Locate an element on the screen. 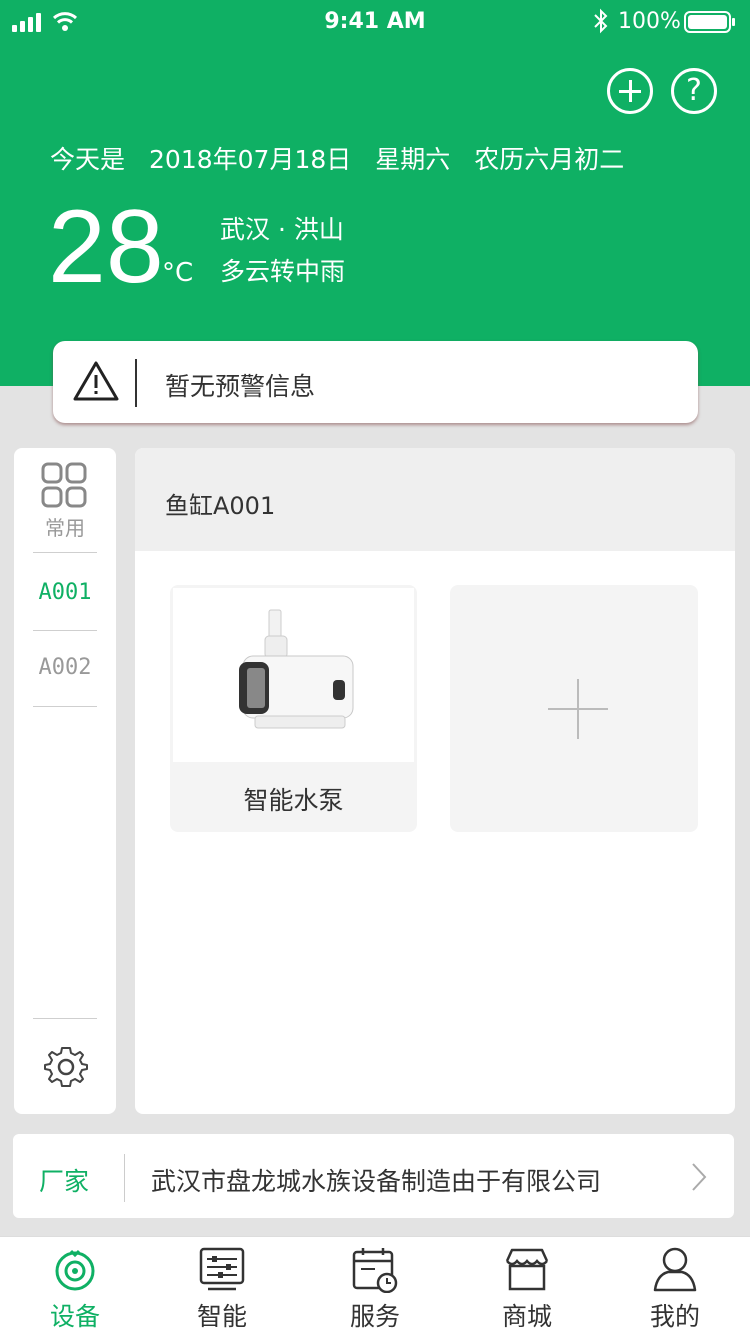 The image size is (750, 1334). gear-icon is located at coordinates (66, 1067).